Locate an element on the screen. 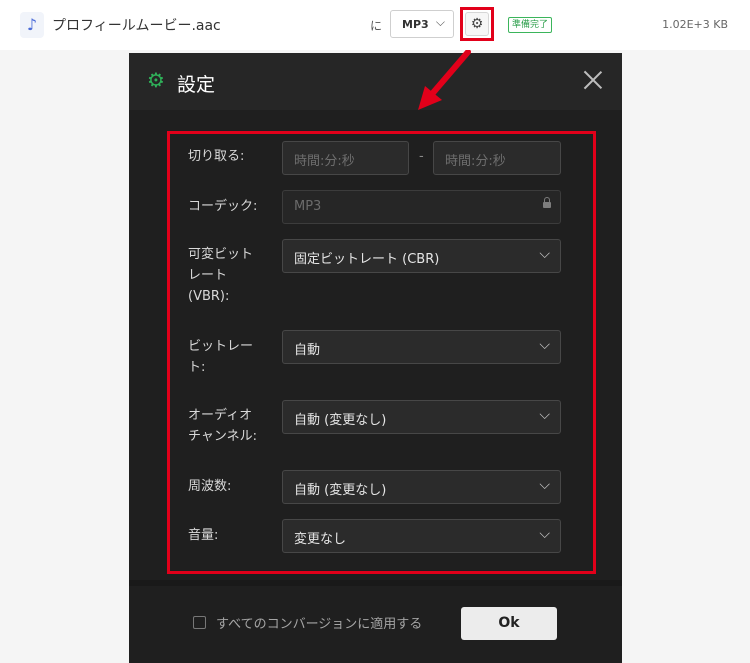 This screenshot has width=750, height=663. frequency-select: 自動 (変更なし) ⌵ is located at coordinates (421, 487).